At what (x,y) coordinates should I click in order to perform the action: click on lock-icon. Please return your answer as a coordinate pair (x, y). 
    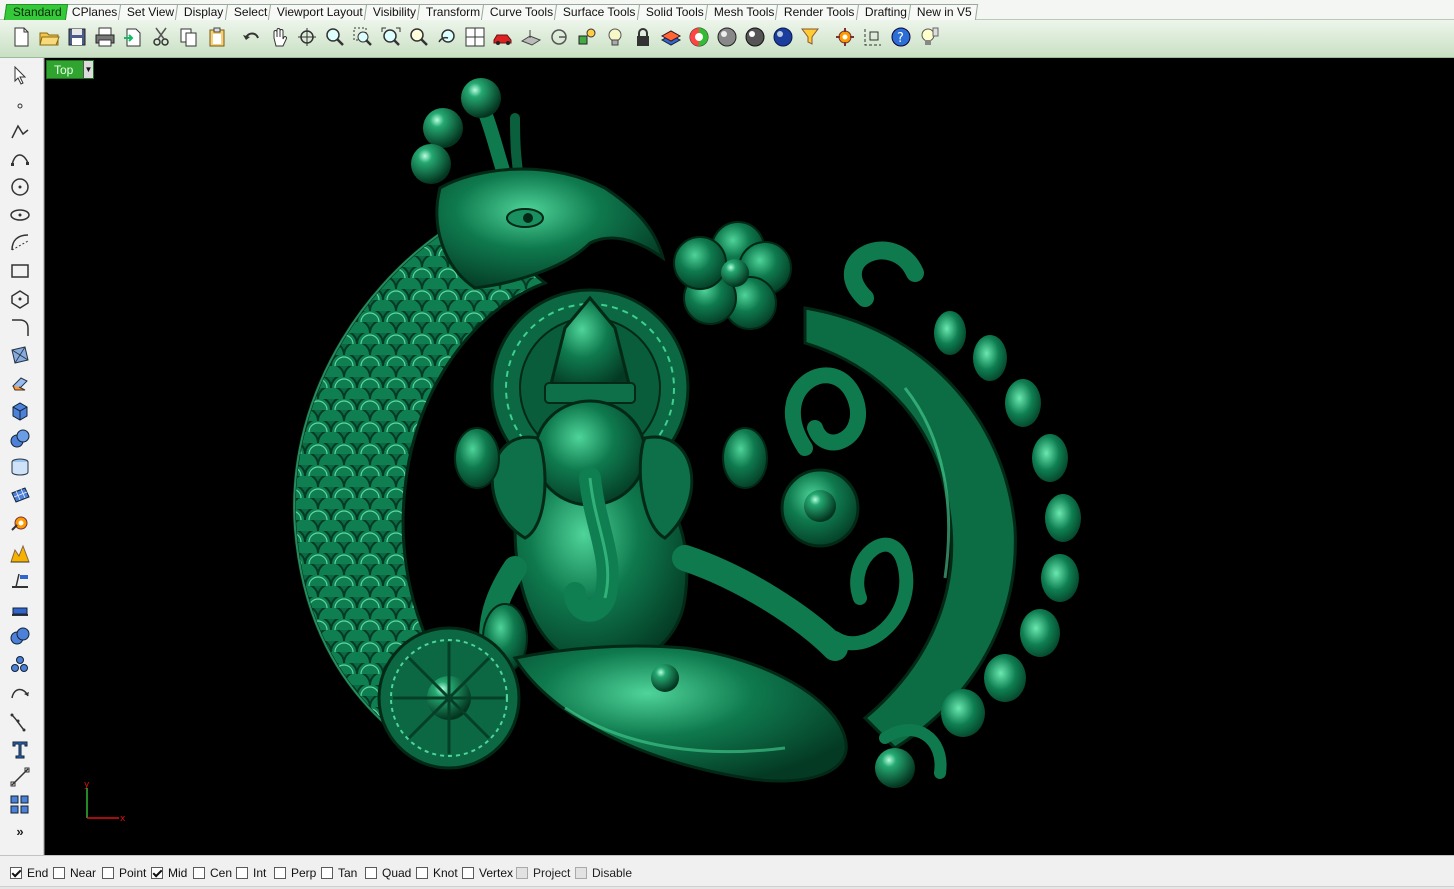
    Looking at the image, I should click on (643, 37).